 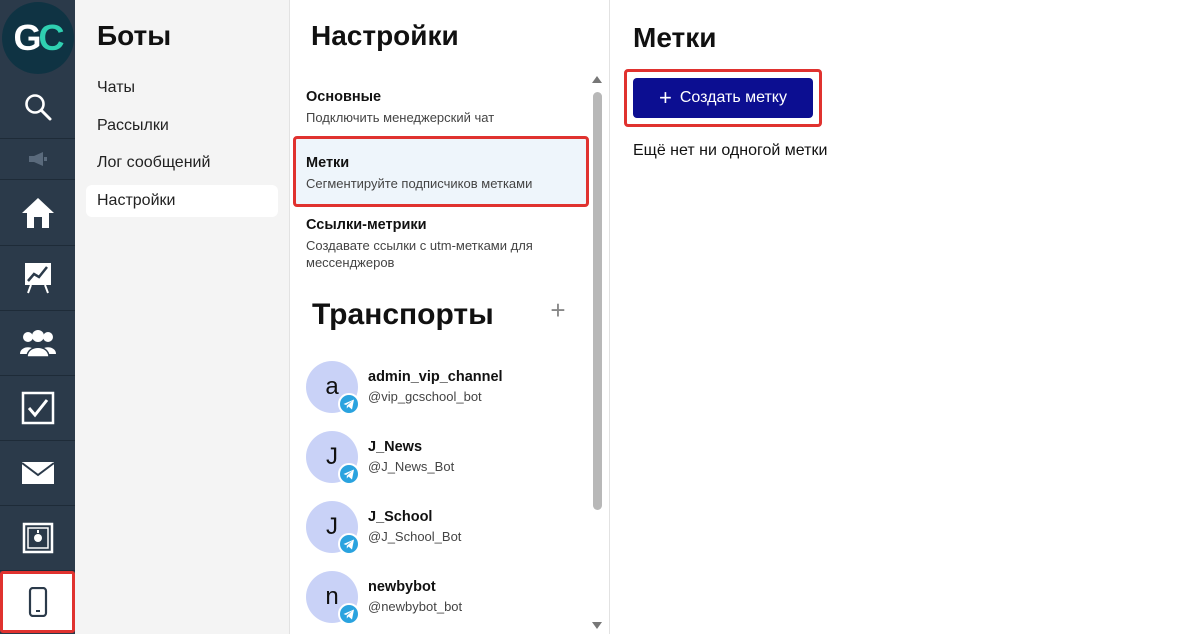 I want to click on transport-name: J_School, so click(x=400, y=517).